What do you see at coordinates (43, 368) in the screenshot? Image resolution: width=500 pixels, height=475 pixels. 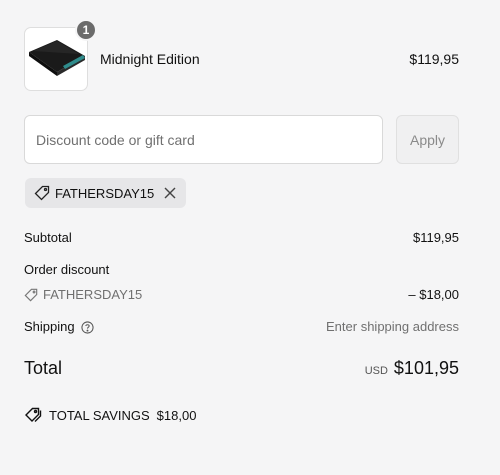 I see `total-label: Total` at bounding box center [43, 368].